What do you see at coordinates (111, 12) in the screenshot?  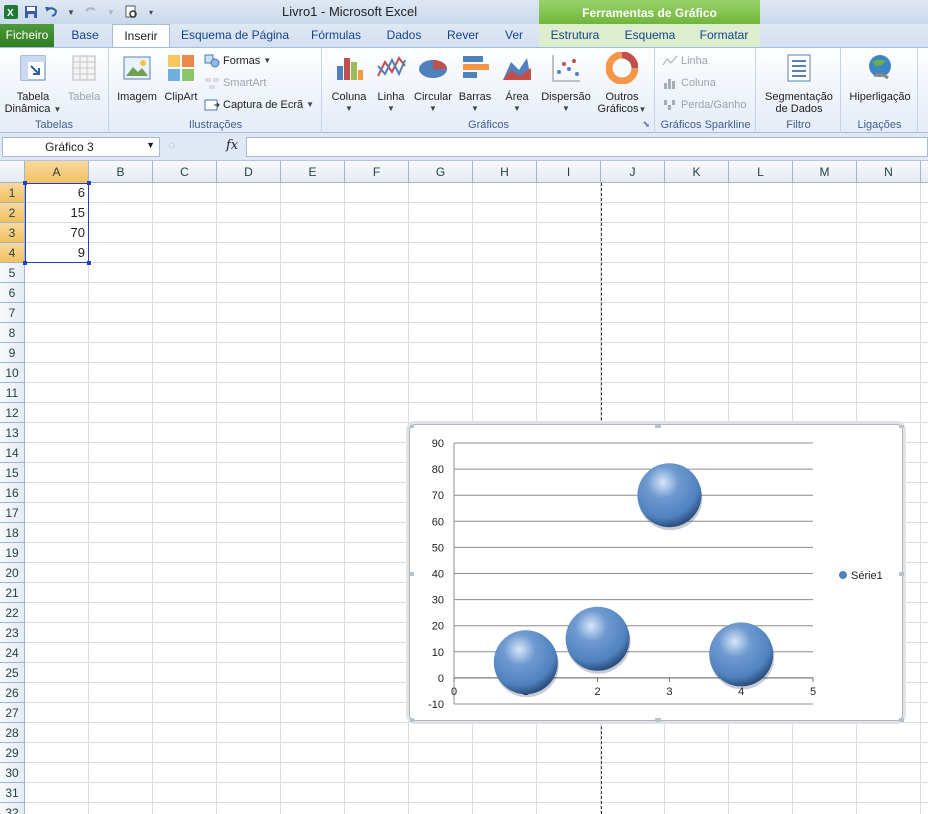 I see `redo-dropdown-icon: ▼` at bounding box center [111, 12].